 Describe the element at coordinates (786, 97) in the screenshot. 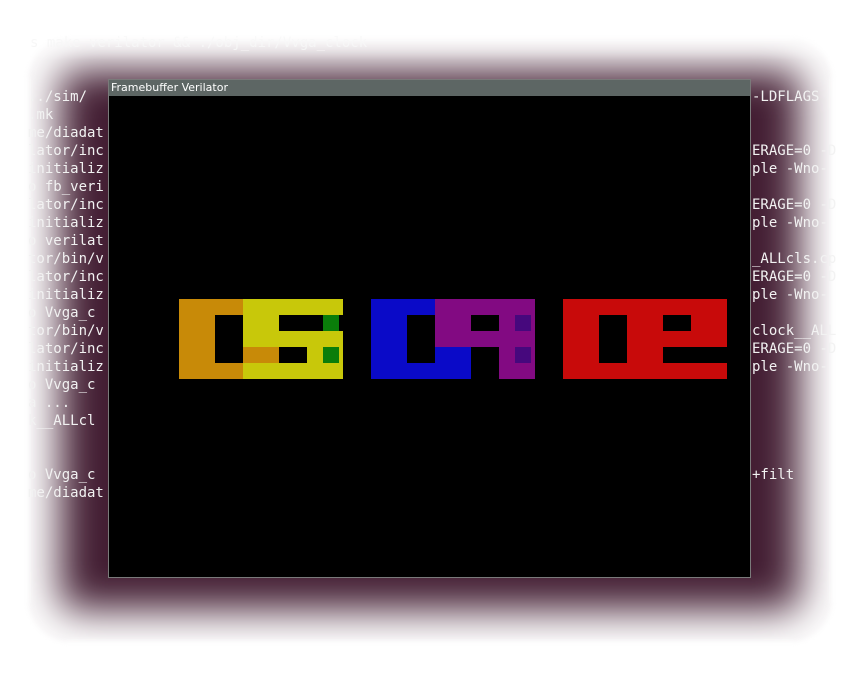

I see `terminal-line: -LDFLAGS` at that location.